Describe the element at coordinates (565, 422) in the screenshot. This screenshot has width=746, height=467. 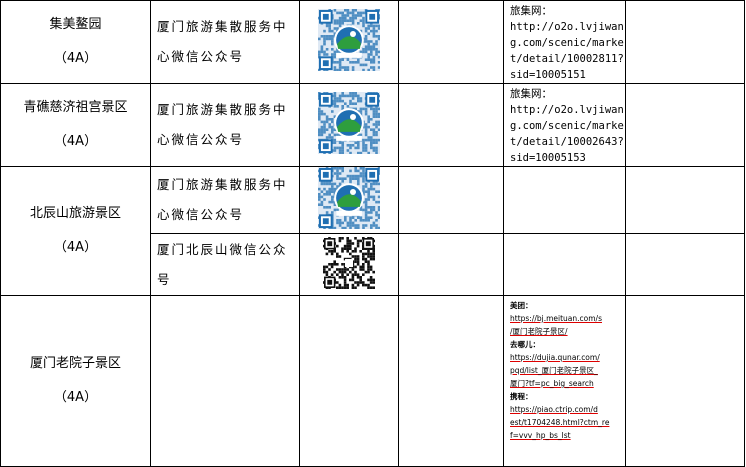
I see `link-line: est/t1704248.html?ctm_re` at that location.